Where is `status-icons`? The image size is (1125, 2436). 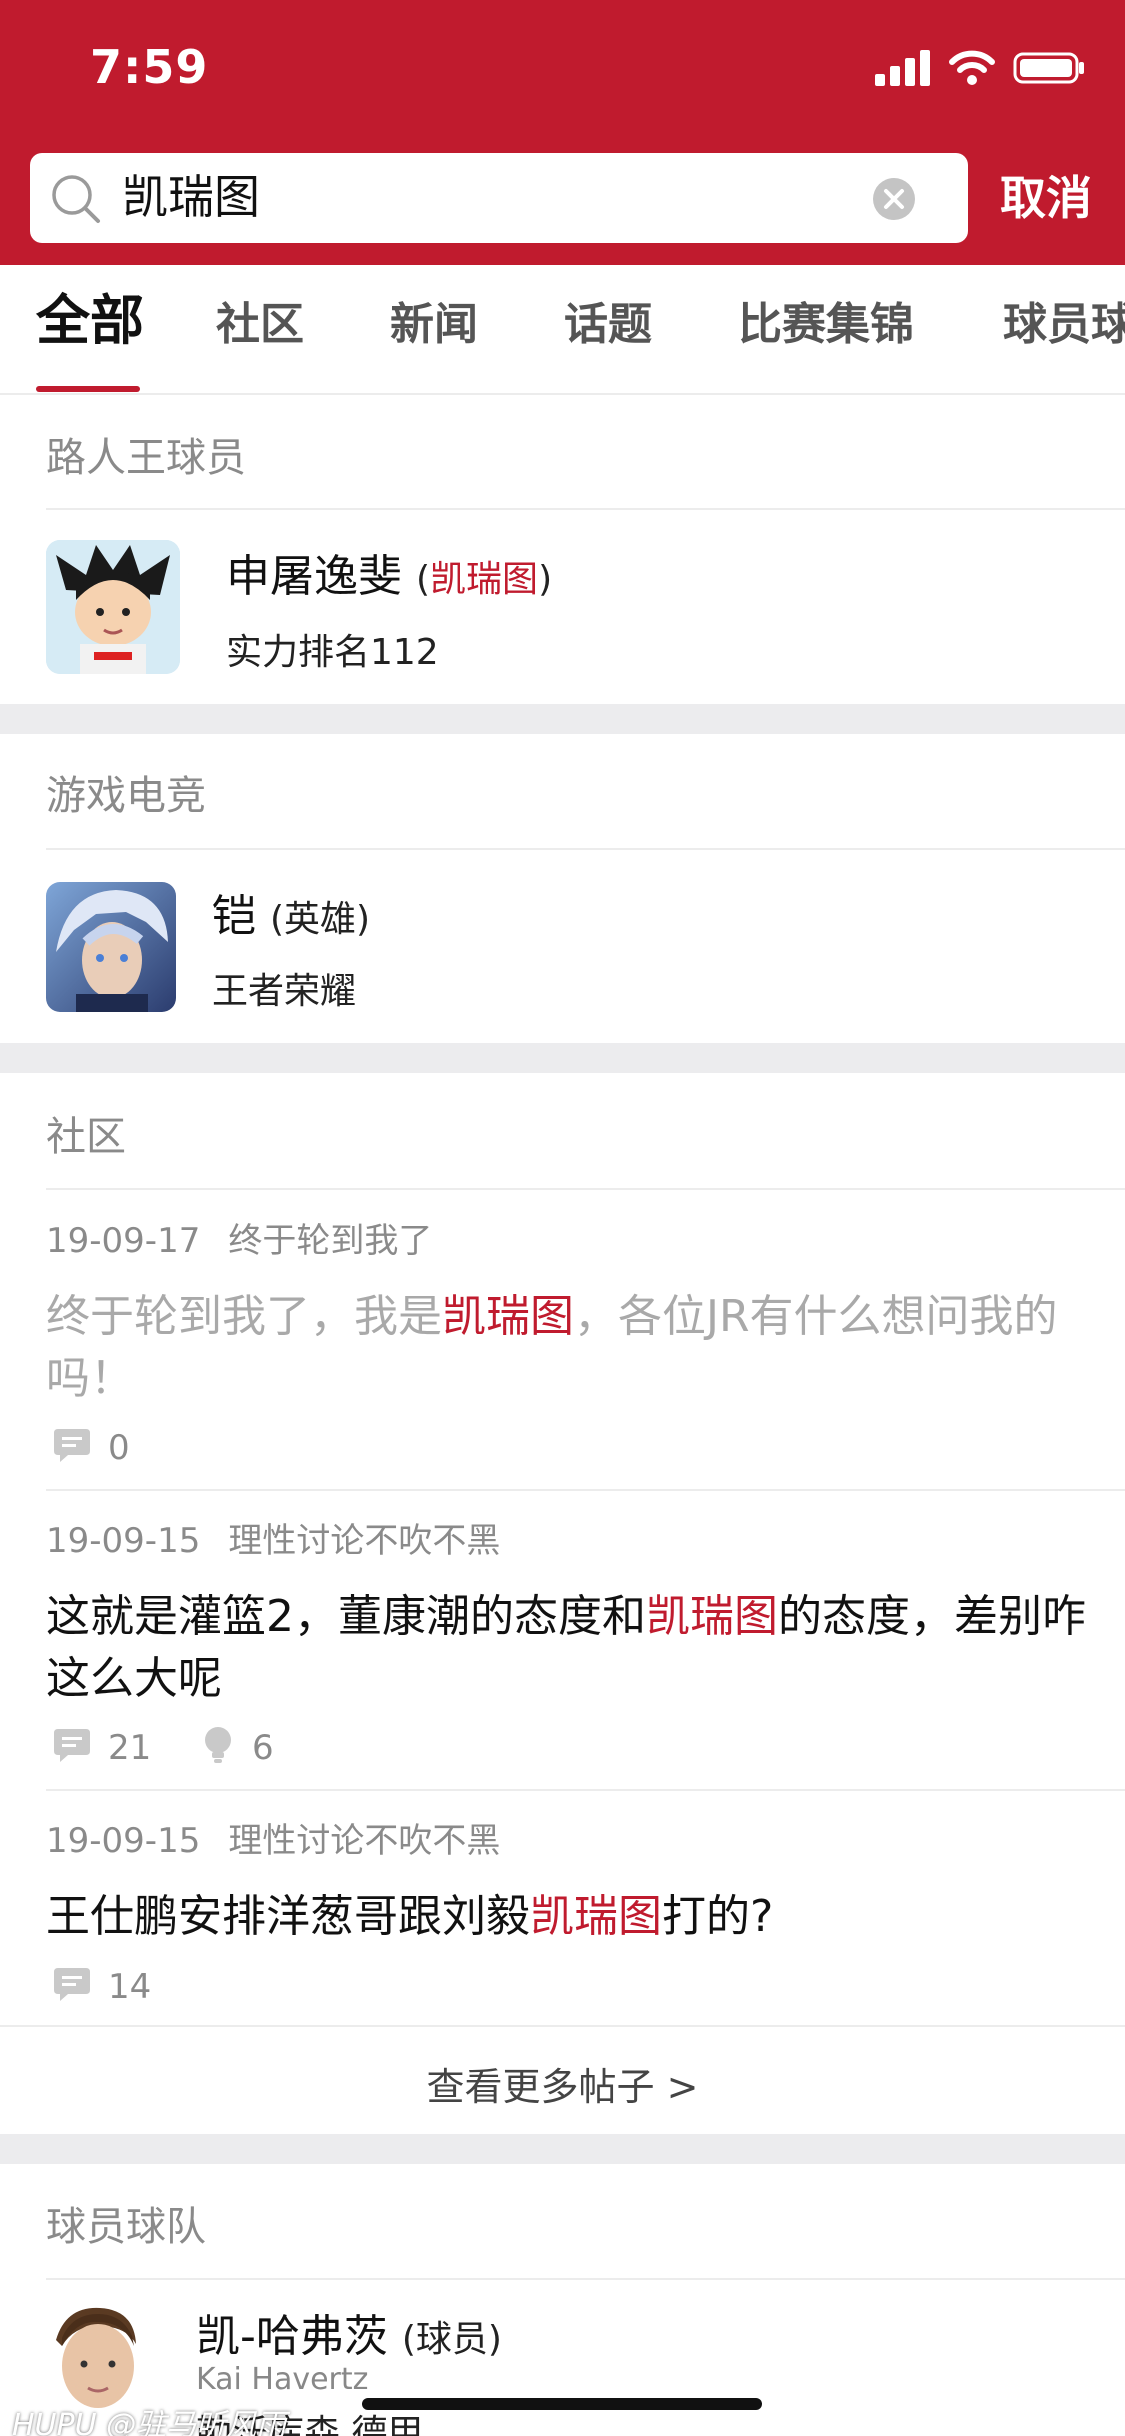 status-icons is located at coordinates (980, 70).